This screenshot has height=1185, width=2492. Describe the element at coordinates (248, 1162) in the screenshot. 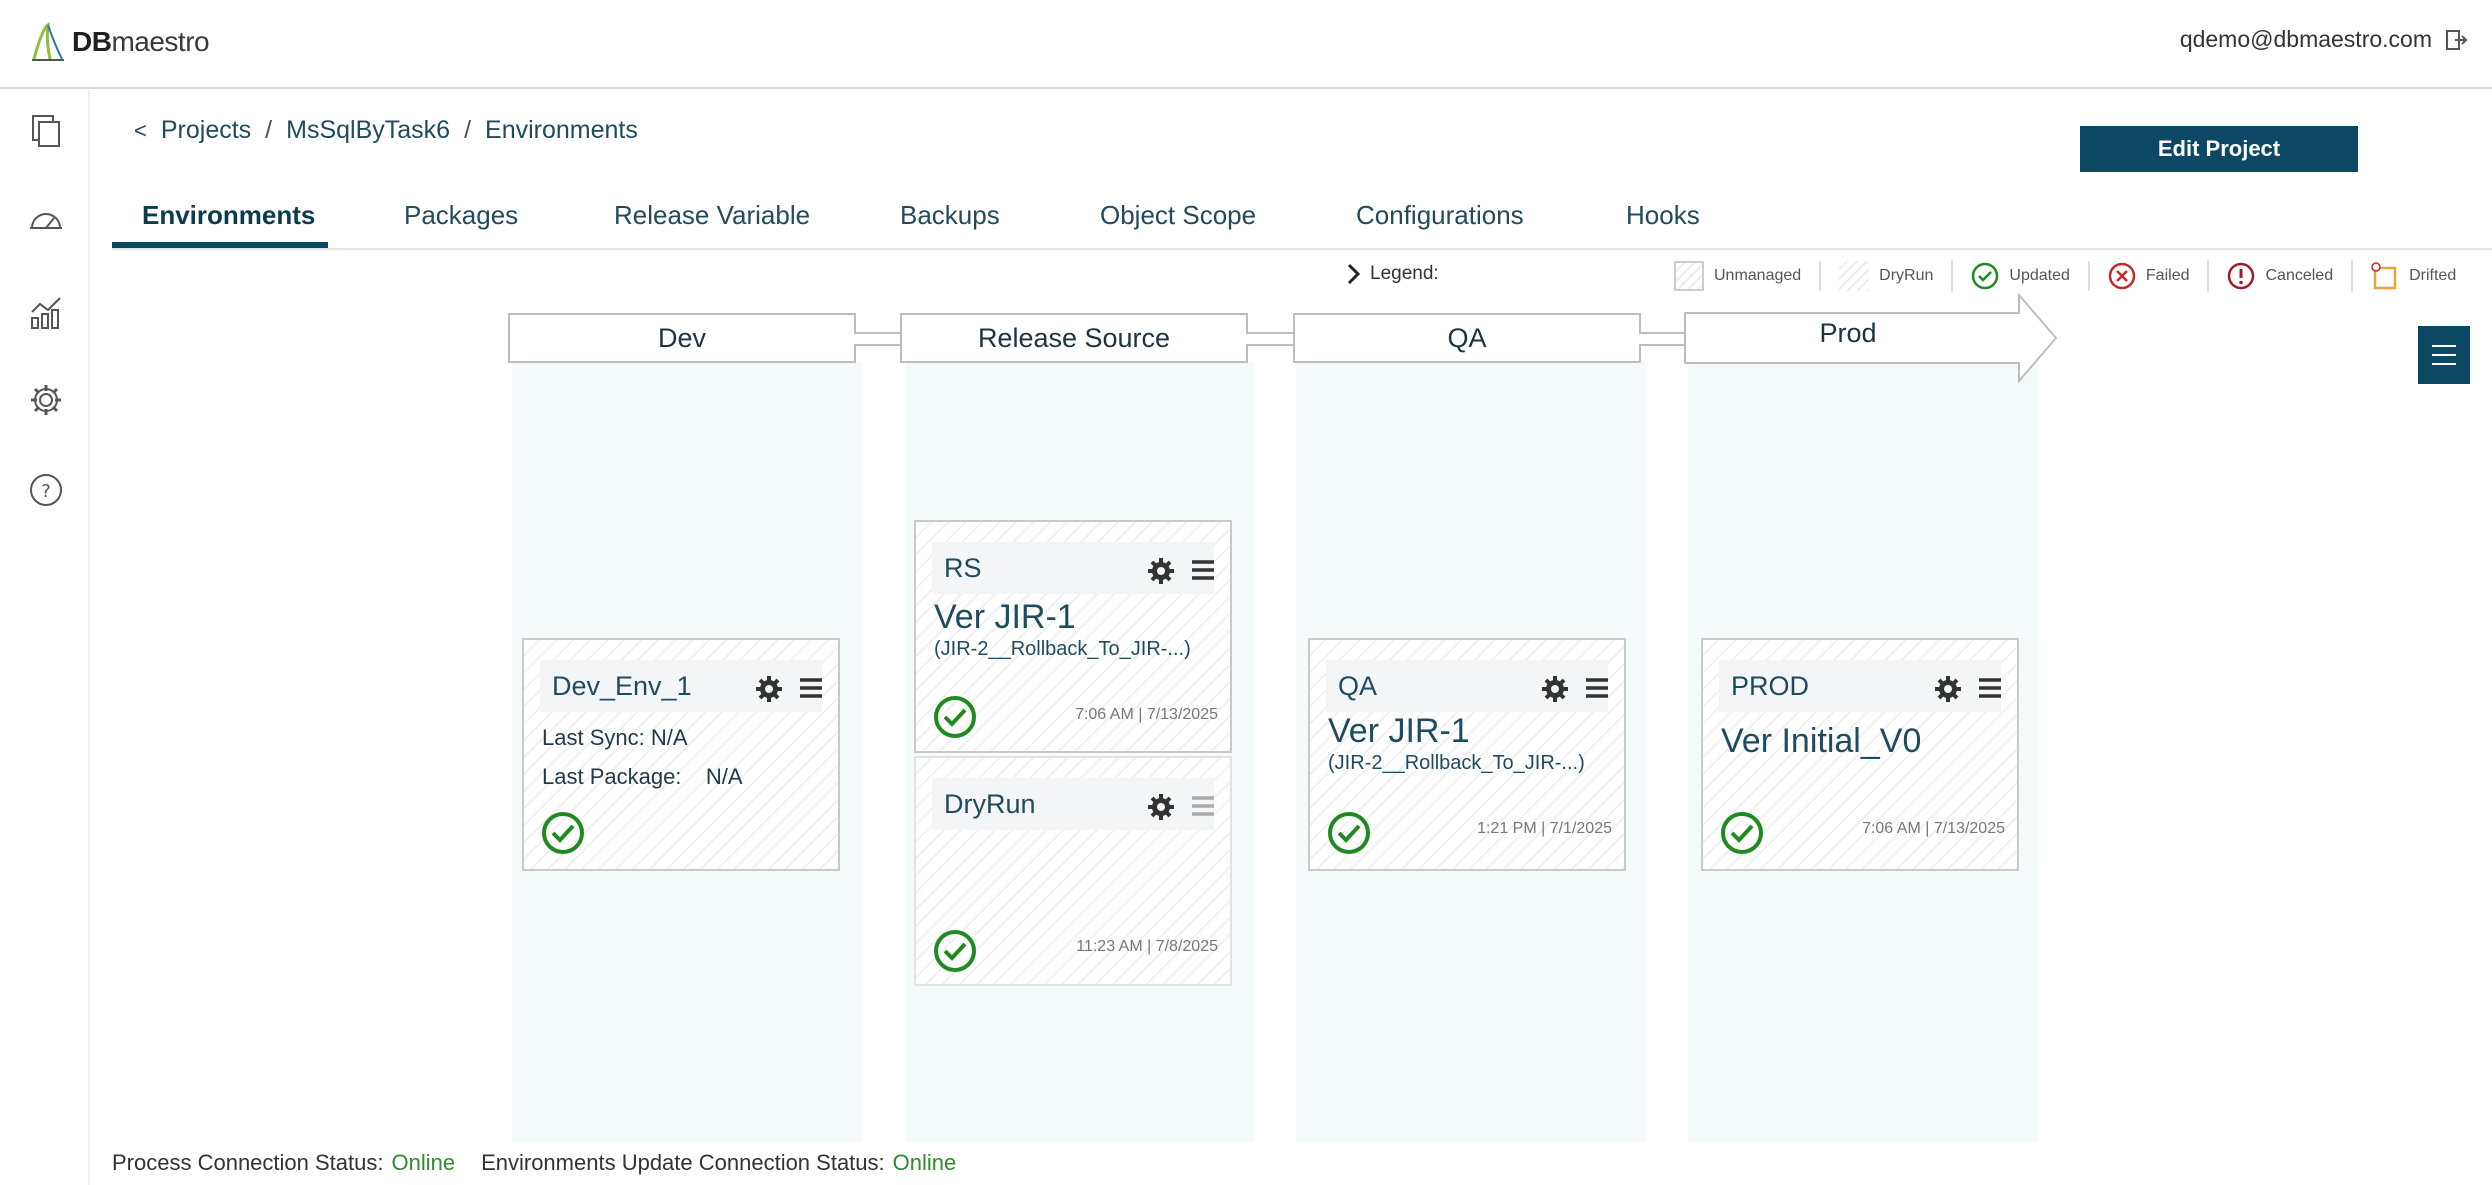

I see `process-status-label: Process Connection Status:` at that location.